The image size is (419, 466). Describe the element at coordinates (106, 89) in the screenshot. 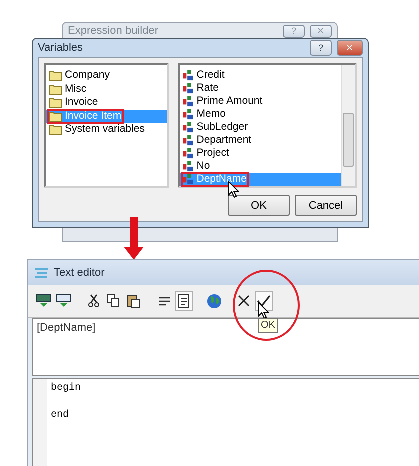

I see `category-item: Misc` at that location.